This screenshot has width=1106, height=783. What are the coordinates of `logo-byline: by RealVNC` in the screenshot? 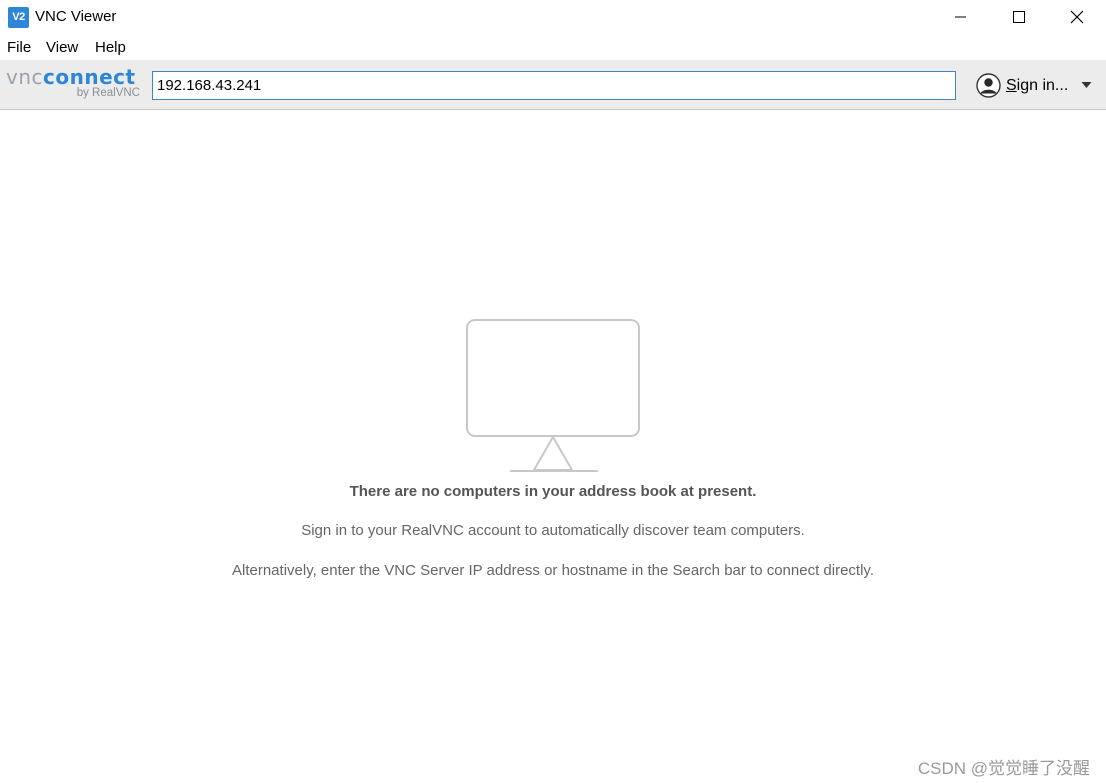 It's located at (108, 93).